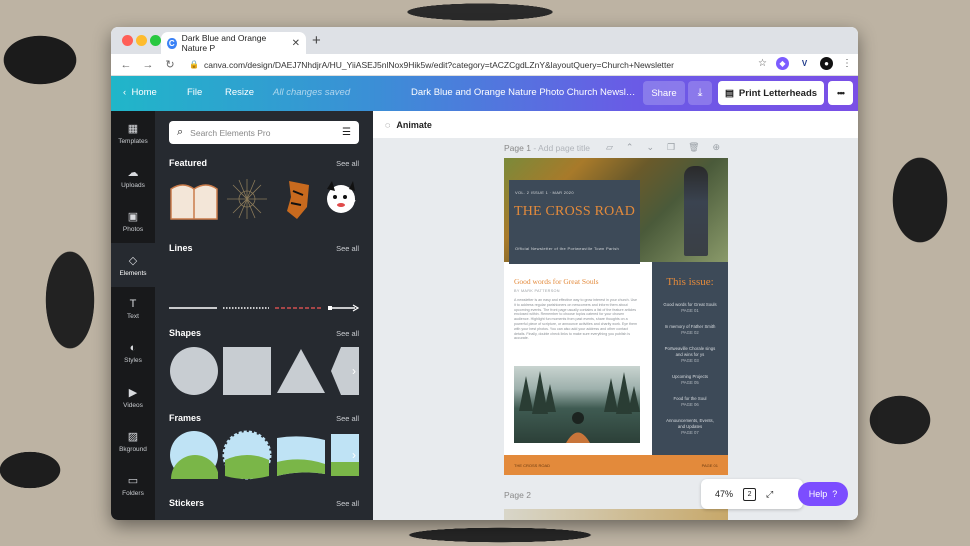 Image resolution: width=970 pixels, height=546 pixels. What do you see at coordinates (556, 281) in the screenshot?
I see `article-title: Good words for Great Souls` at bounding box center [556, 281].